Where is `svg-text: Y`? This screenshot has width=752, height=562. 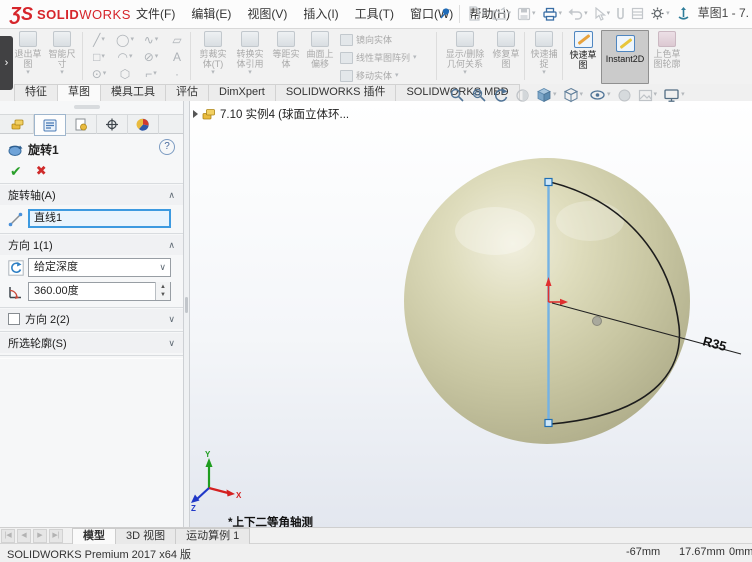 svg-text: Y is located at coordinates (208, 454).